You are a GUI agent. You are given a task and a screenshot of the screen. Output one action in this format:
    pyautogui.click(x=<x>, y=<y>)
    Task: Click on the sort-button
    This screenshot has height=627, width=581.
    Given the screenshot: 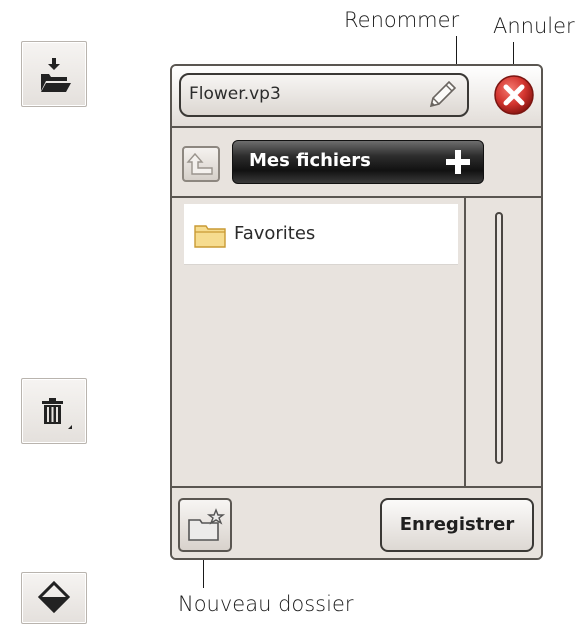 What is the action you would take?
    pyautogui.click(x=54, y=598)
    